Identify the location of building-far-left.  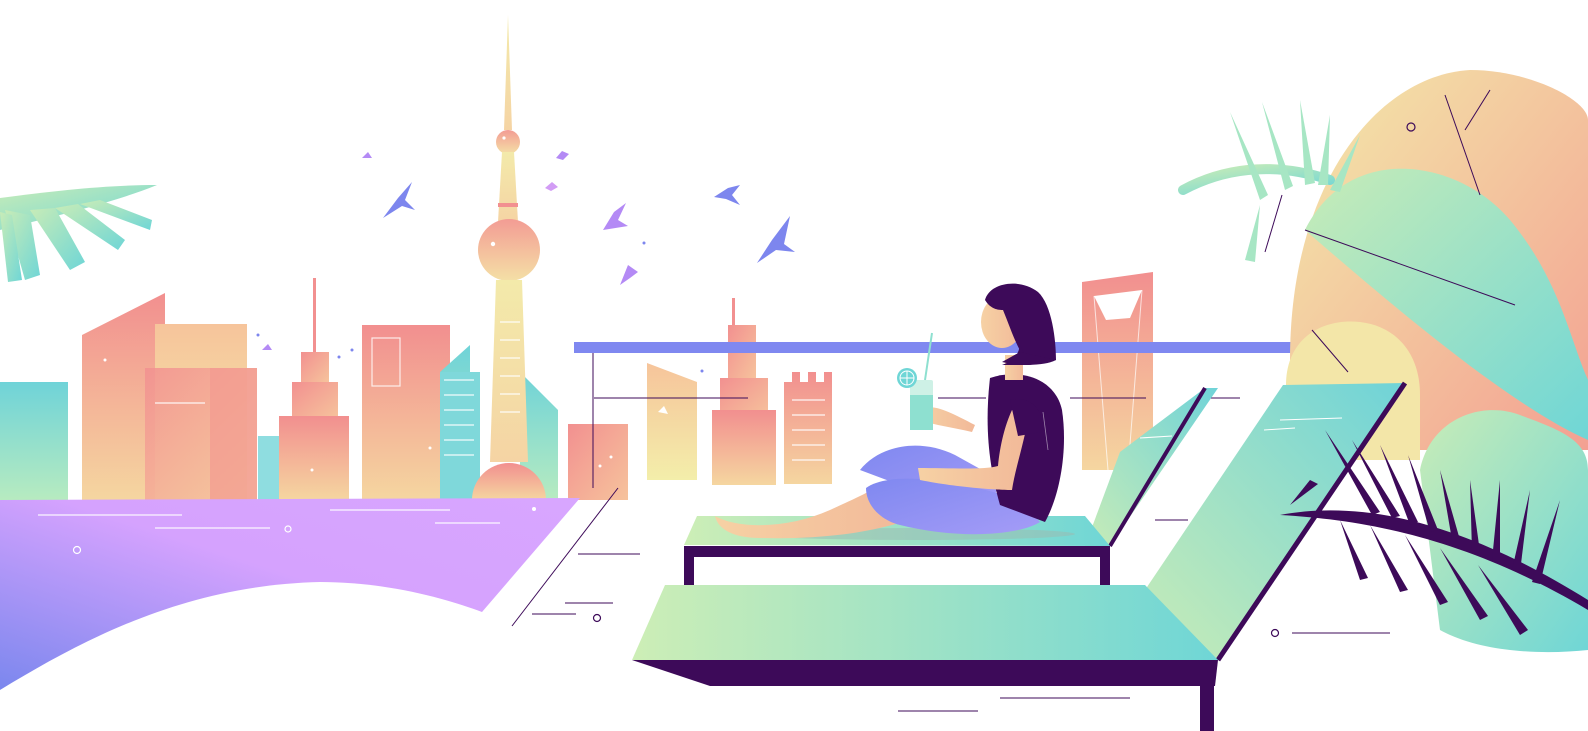
(34, 441).